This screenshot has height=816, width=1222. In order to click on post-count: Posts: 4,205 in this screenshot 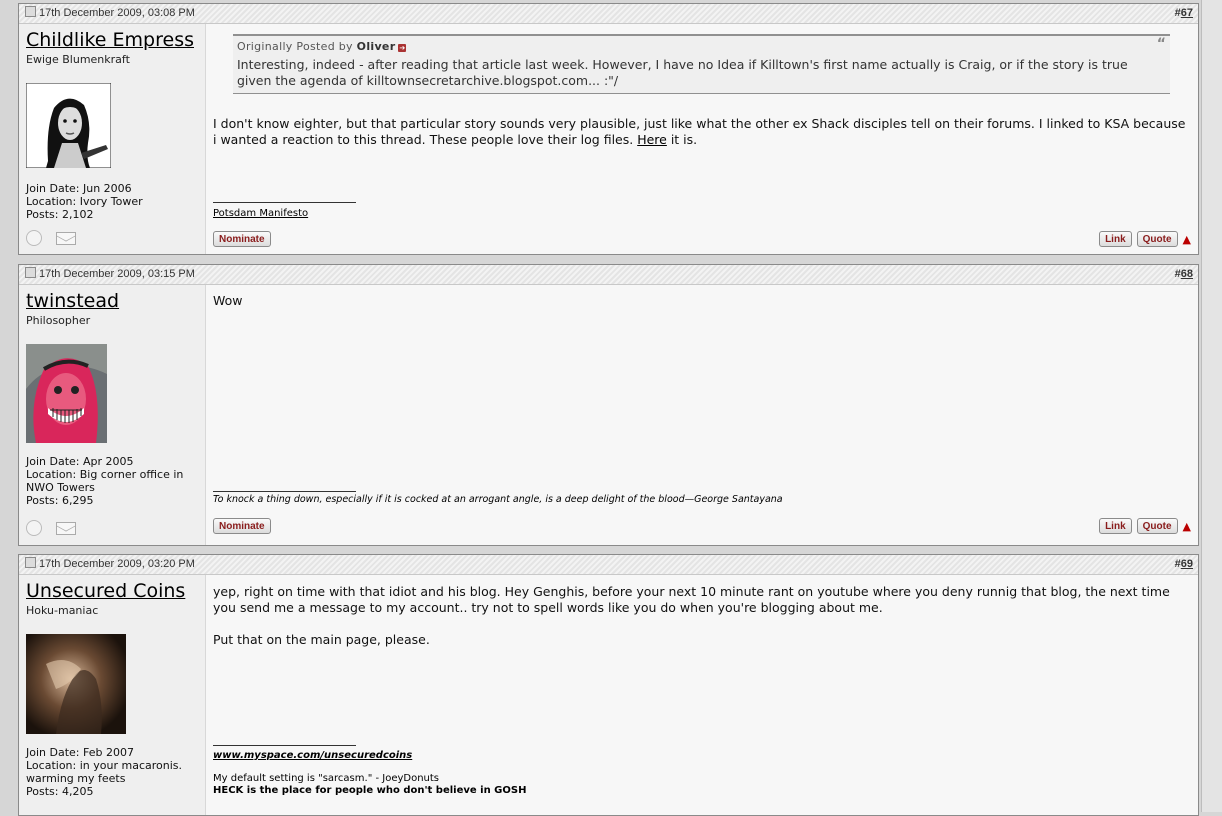, I will do `click(60, 791)`.